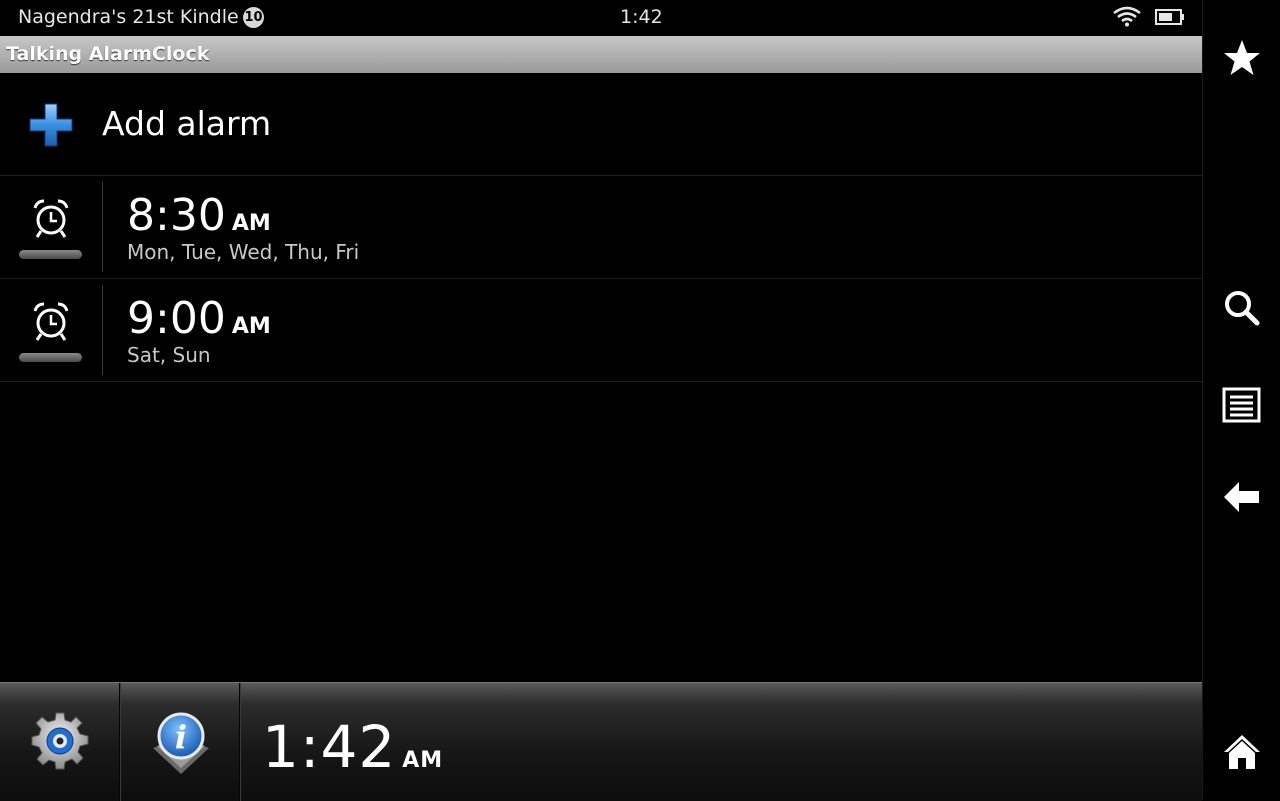 This screenshot has width=1280, height=801. What do you see at coordinates (1127, 16) in the screenshot?
I see `wifi-icon` at bounding box center [1127, 16].